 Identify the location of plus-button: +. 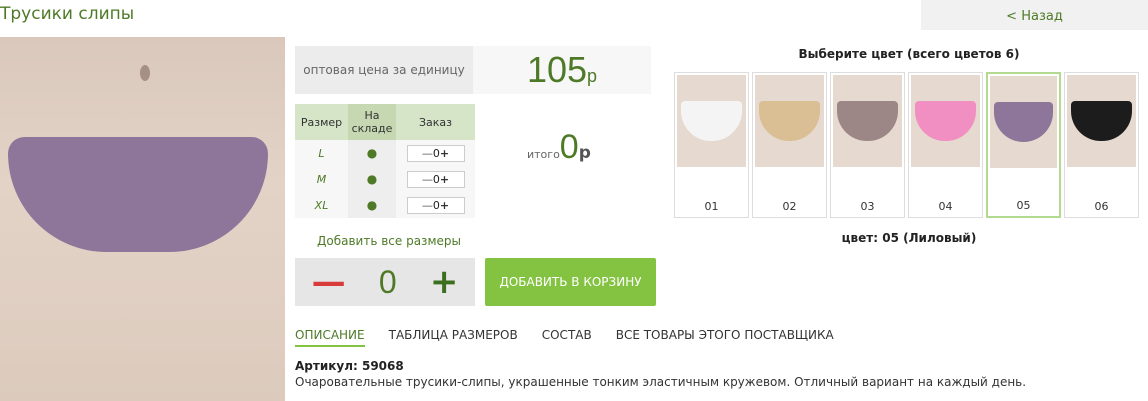
(444, 282).